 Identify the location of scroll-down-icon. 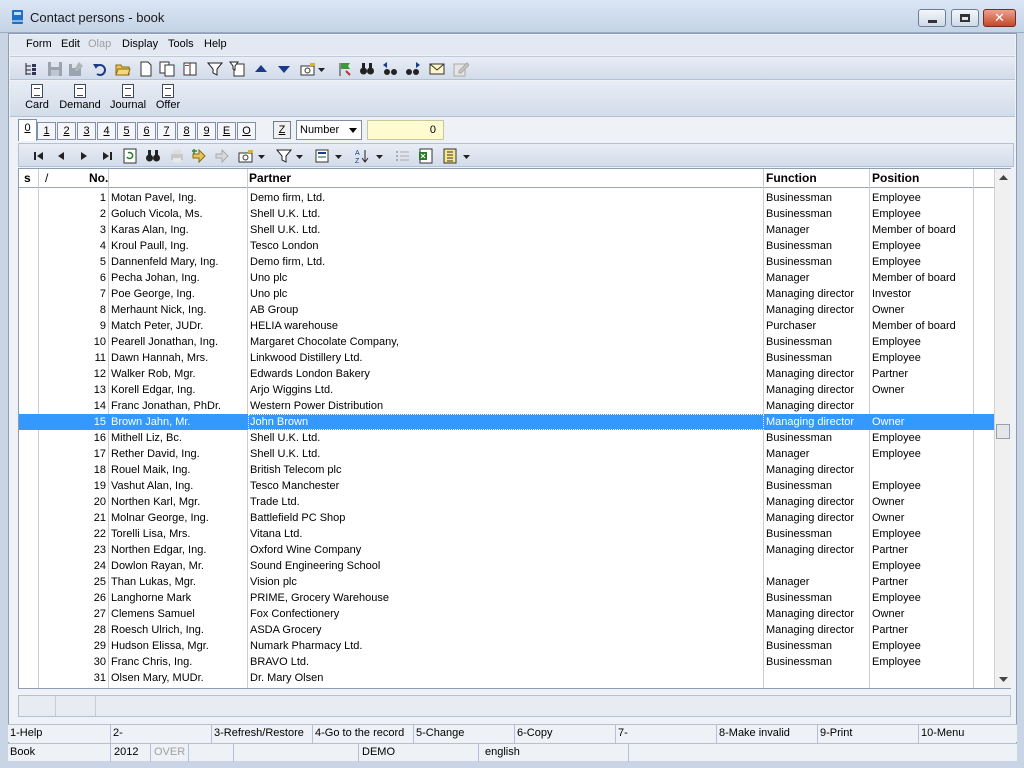
(1003, 680).